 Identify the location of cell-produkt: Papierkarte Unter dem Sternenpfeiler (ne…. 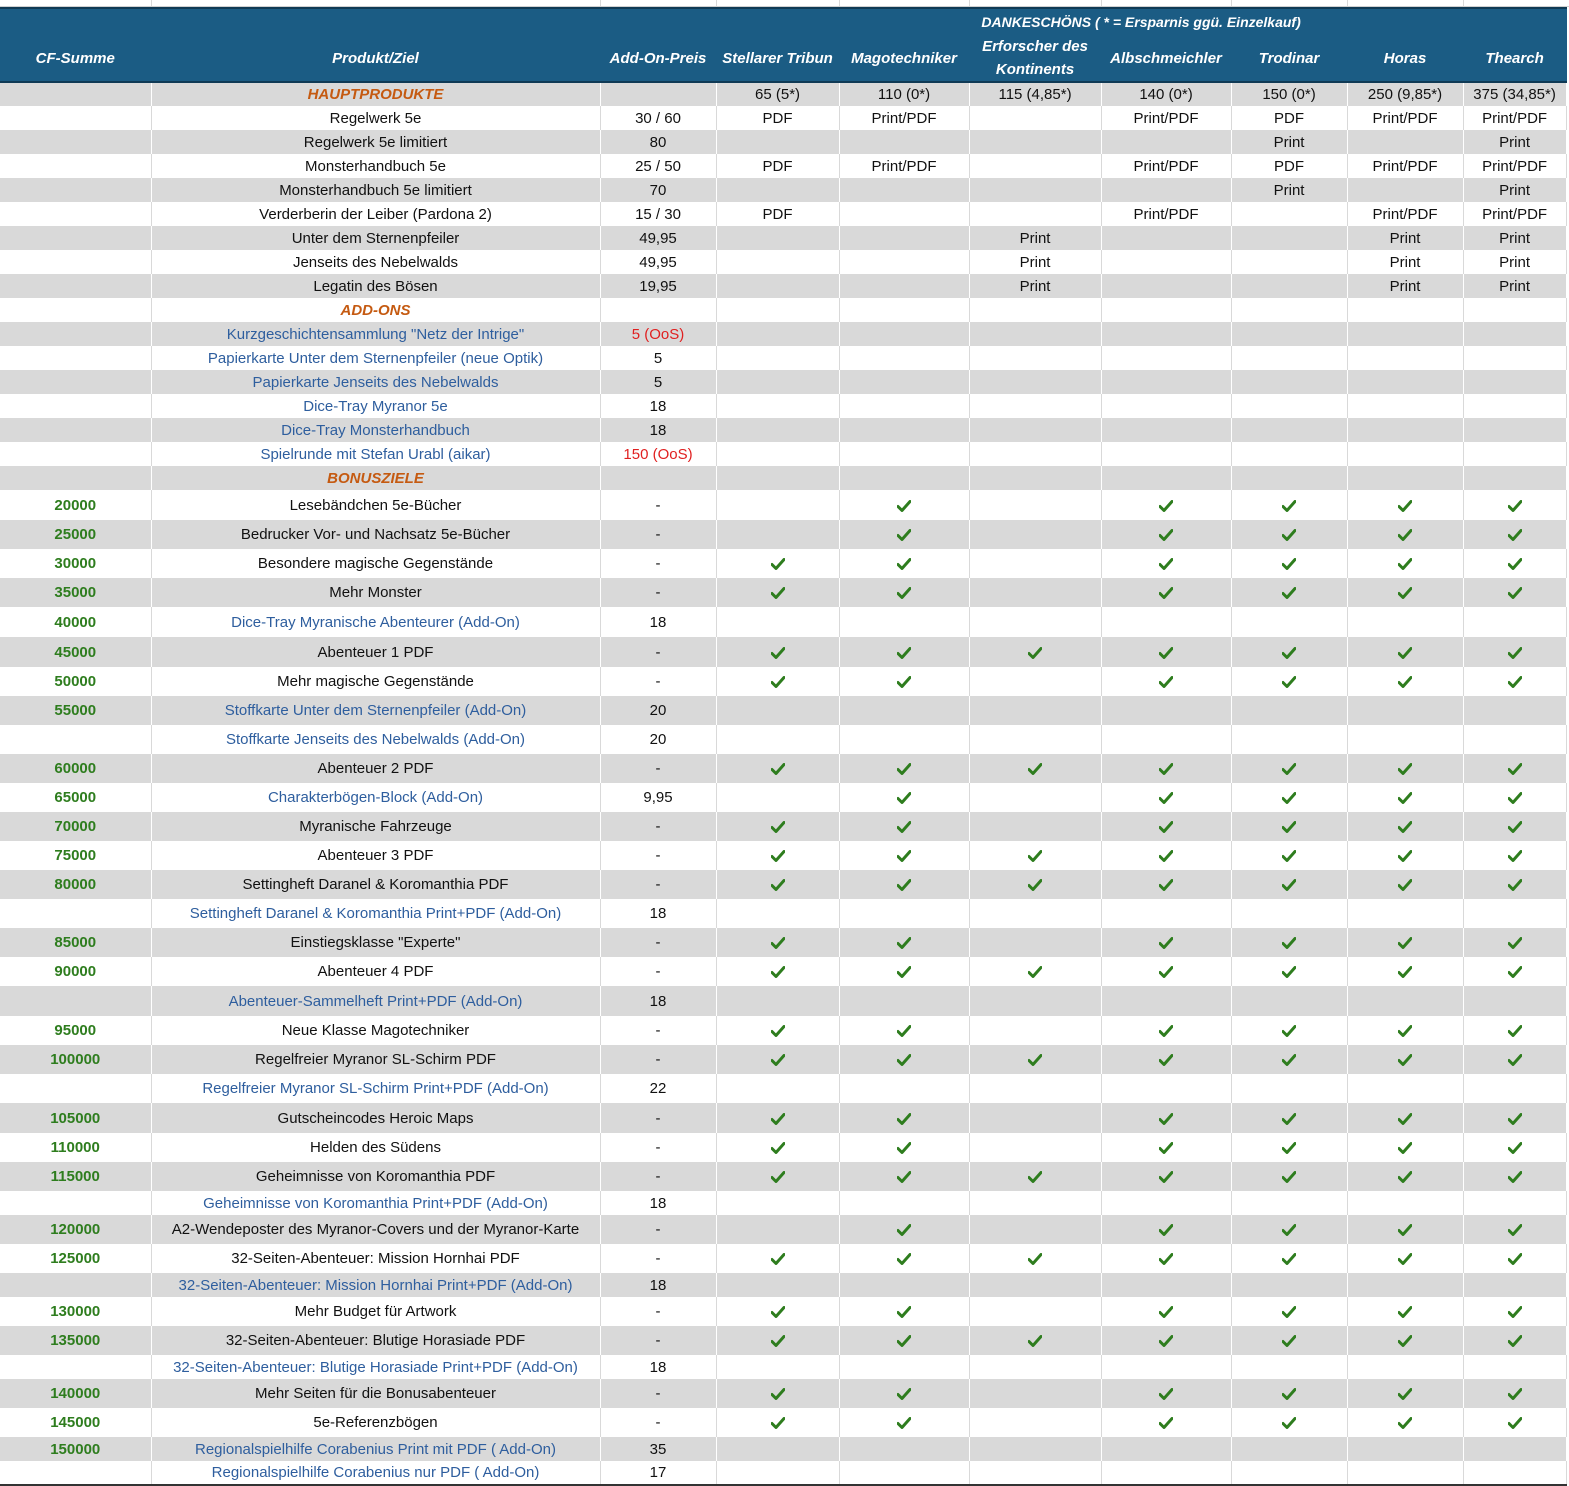
(376, 358).